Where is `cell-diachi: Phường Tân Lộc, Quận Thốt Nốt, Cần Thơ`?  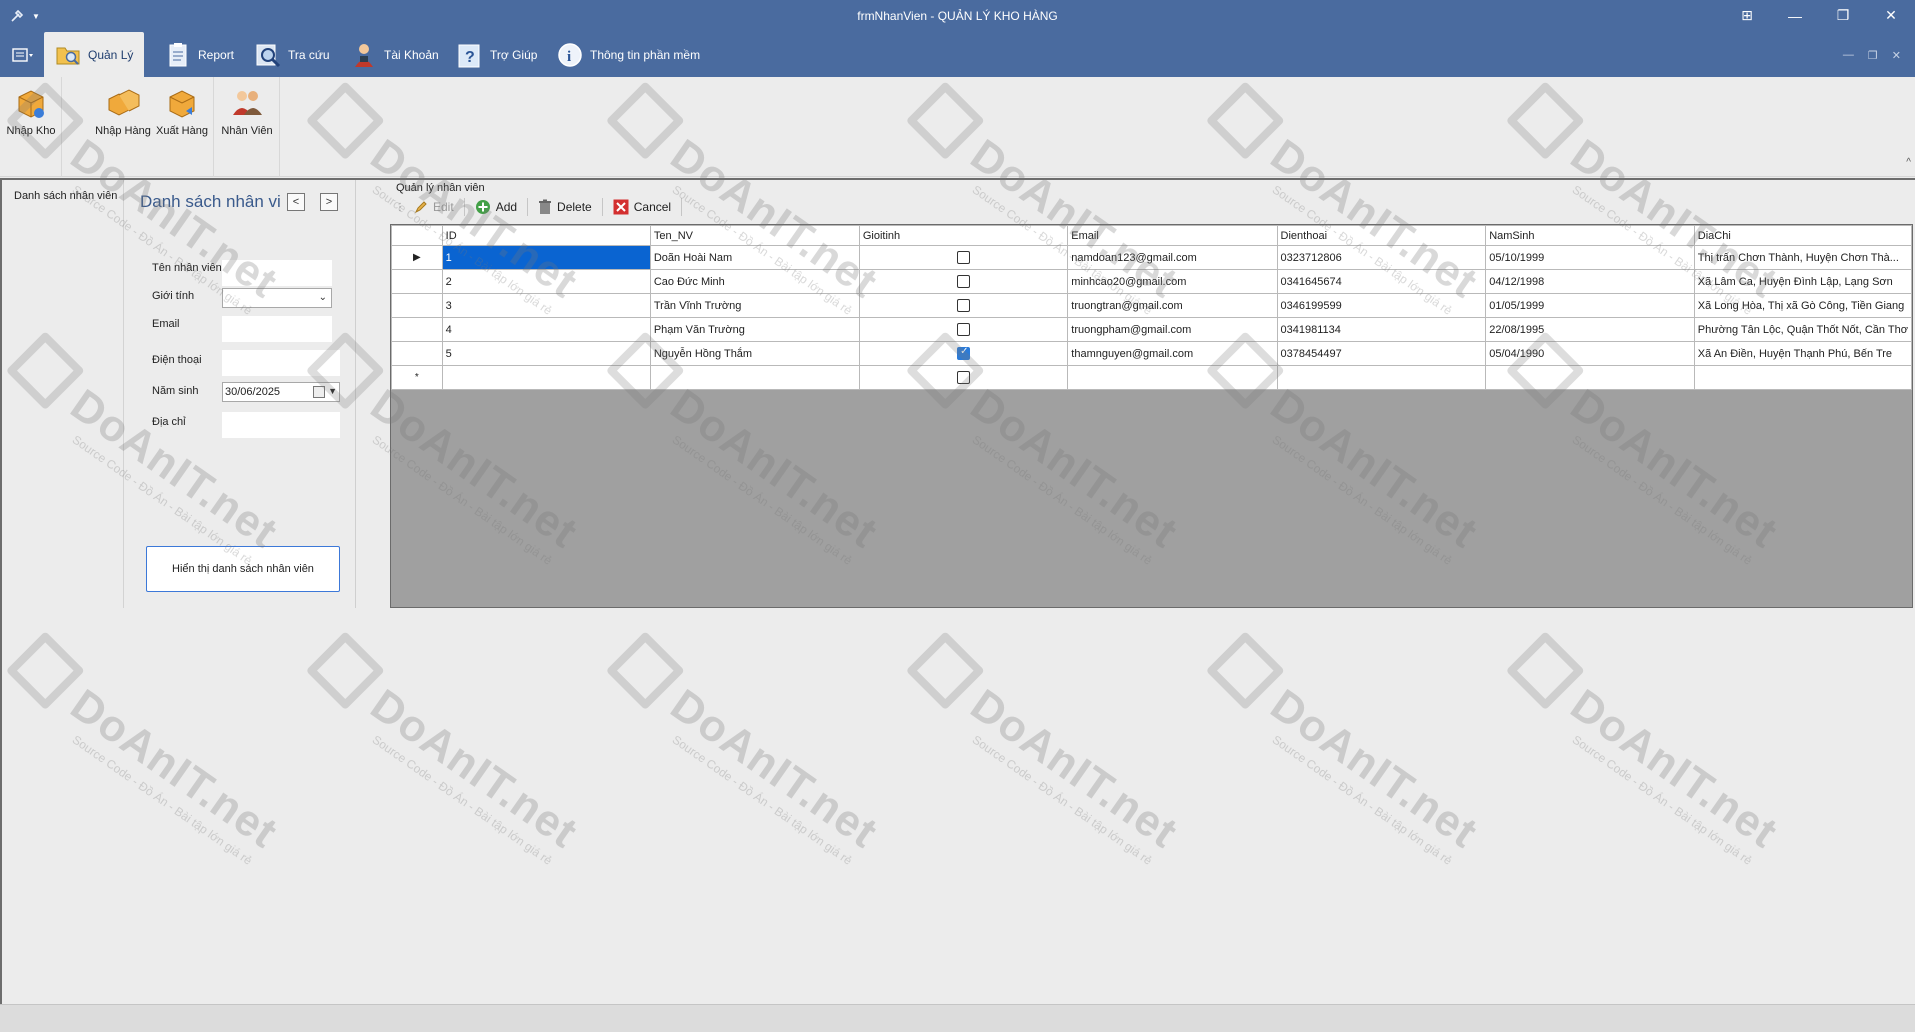
cell-diachi: Phường Tân Lộc, Quận Thốt Nốt, Cần Thơ is located at coordinates (1802, 329).